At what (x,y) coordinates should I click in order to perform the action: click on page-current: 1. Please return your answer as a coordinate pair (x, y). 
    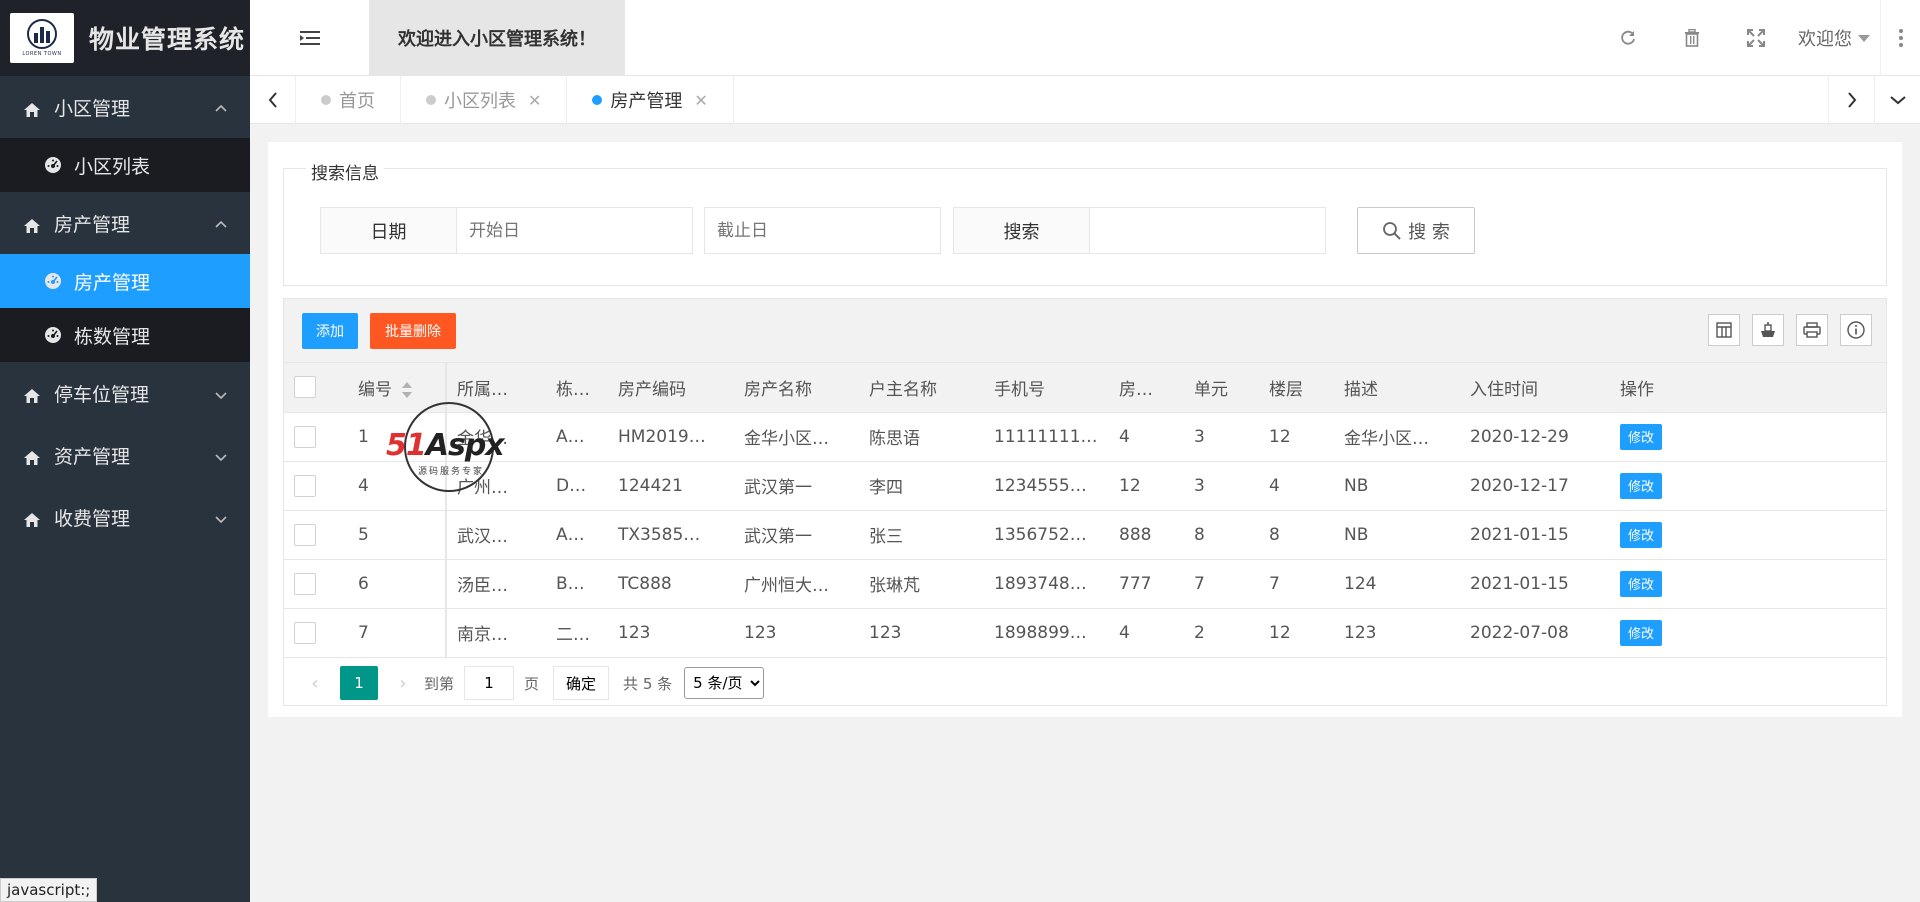
    Looking at the image, I should click on (359, 683).